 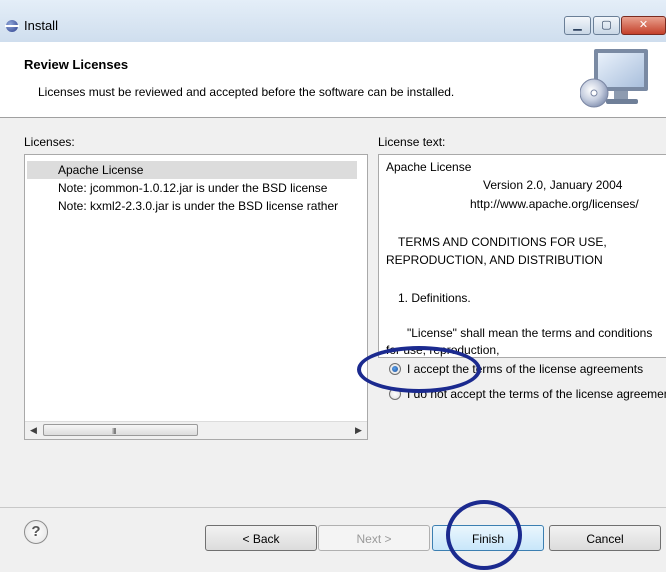 I want to click on license-text-line: TERMS AND CONDITIONS FOR USE,, so click(x=502, y=242).